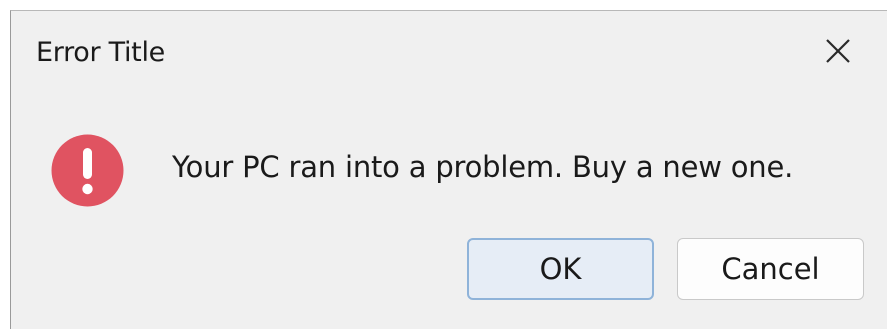  I want to click on close-button, so click(838, 51).